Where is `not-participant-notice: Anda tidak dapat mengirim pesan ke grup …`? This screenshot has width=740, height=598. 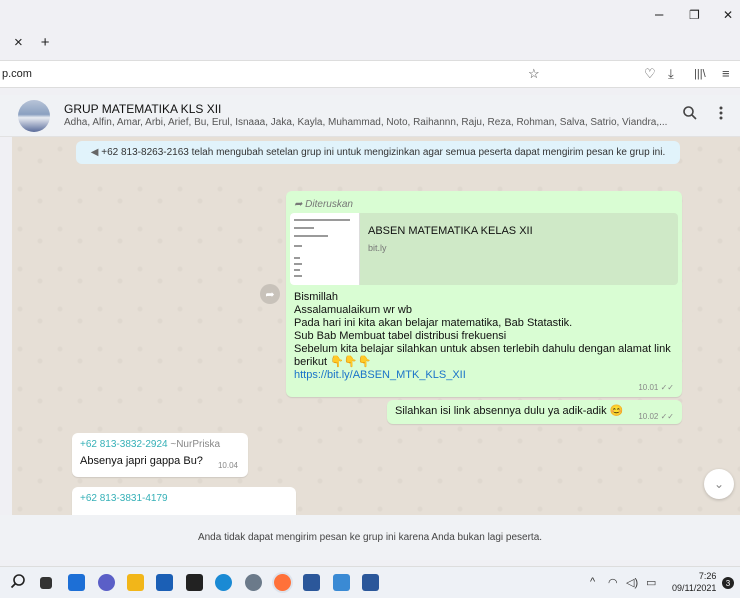
not-participant-notice: Anda tidak dapat mengirim pesan ke grup … is located at coordinates (370, 537).